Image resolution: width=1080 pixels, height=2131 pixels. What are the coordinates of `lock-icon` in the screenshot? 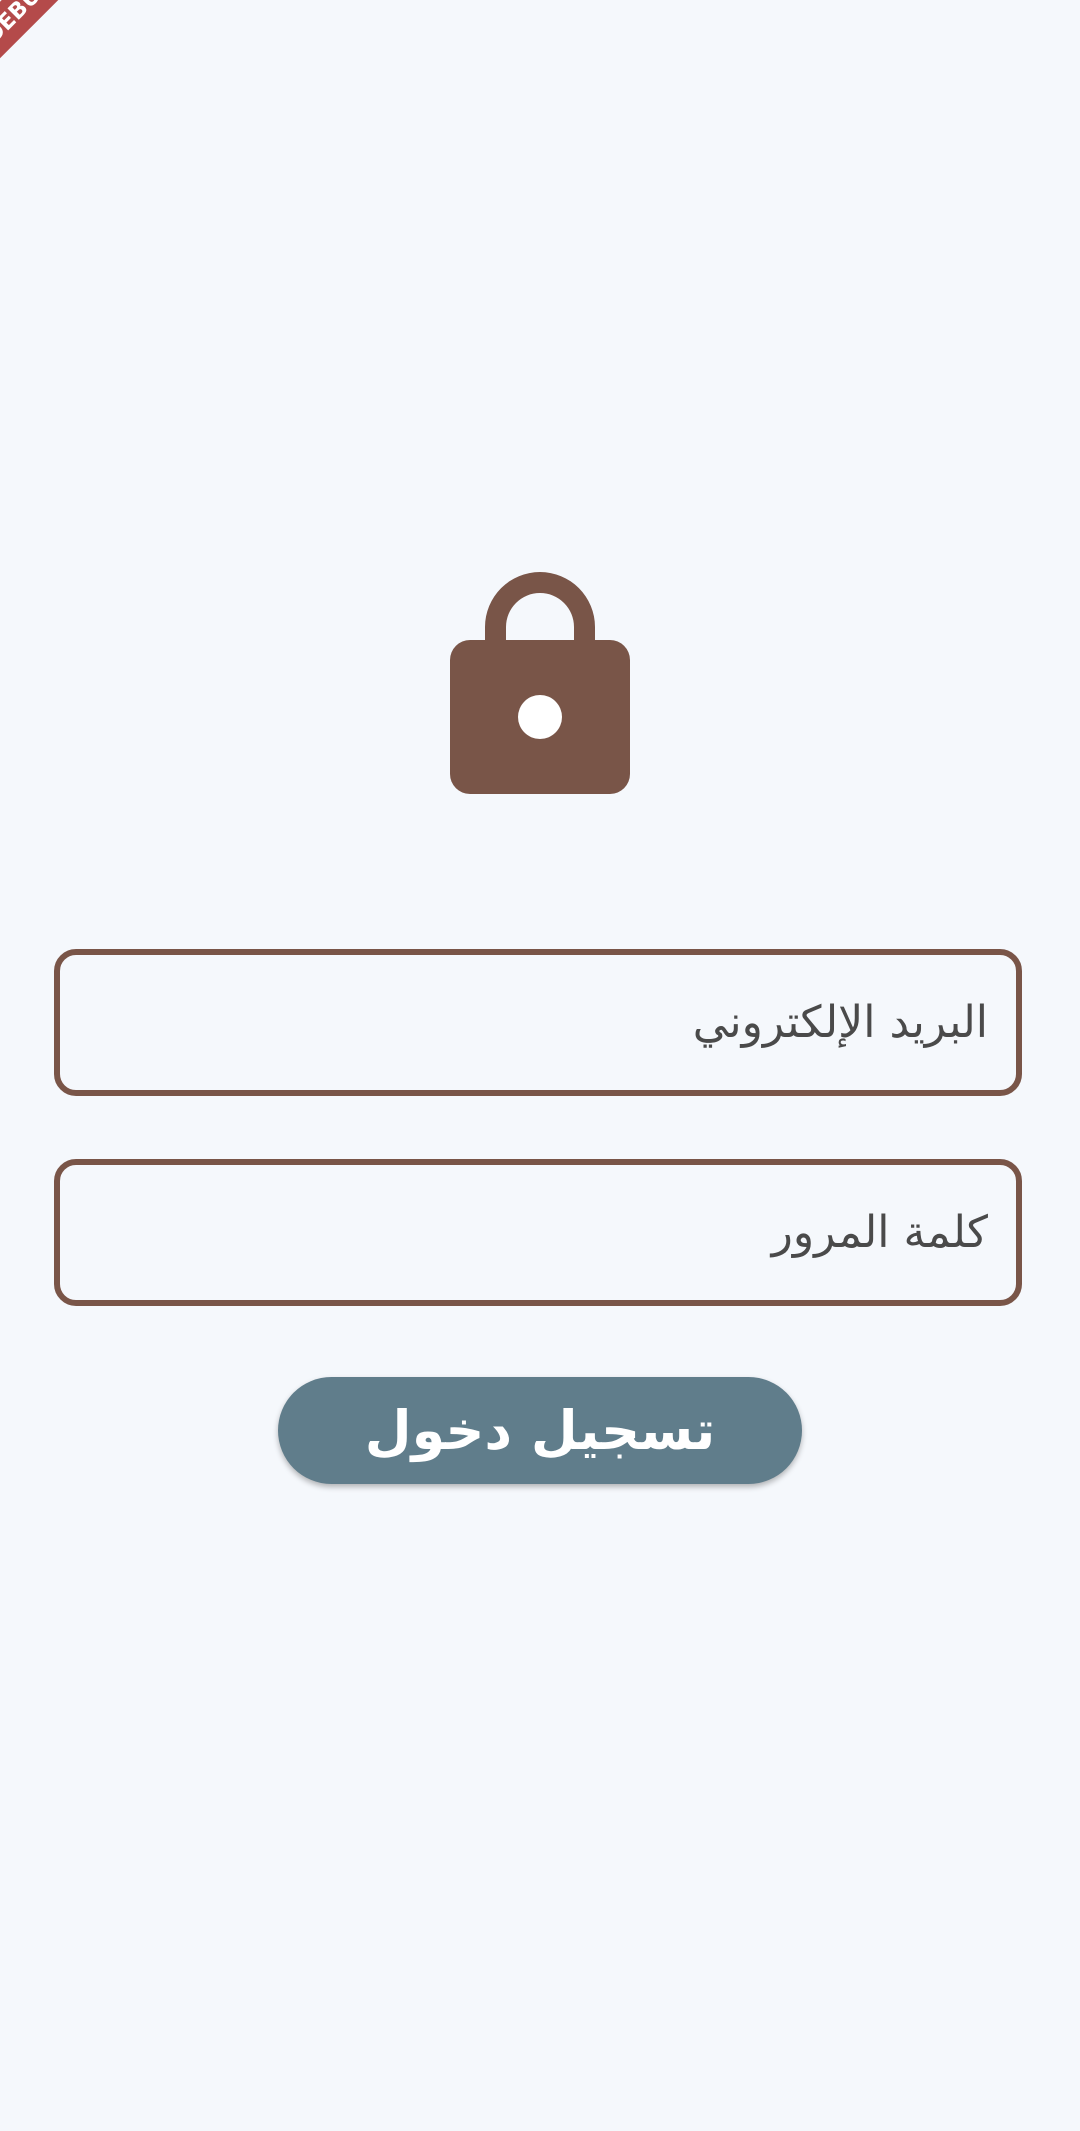 It's located at (540, 683).